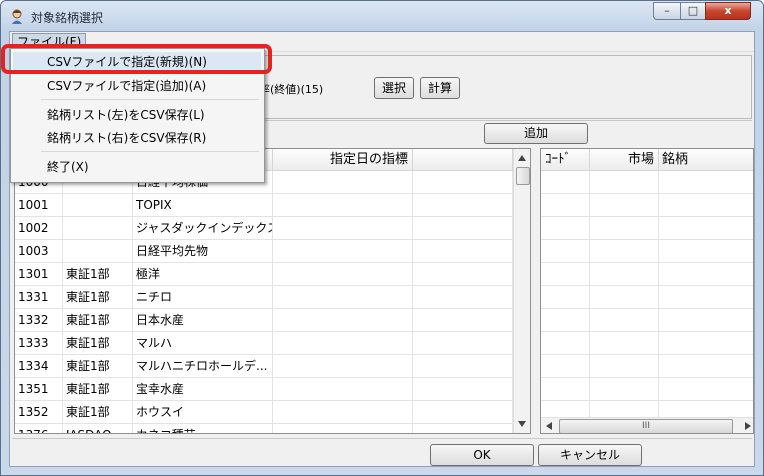 Image resolution: width=764 pixels, height=476 pixels. Describe the element at coordinates (203, 389) in the screenshot. I see `table-cell: 宝幸水産` at that location.